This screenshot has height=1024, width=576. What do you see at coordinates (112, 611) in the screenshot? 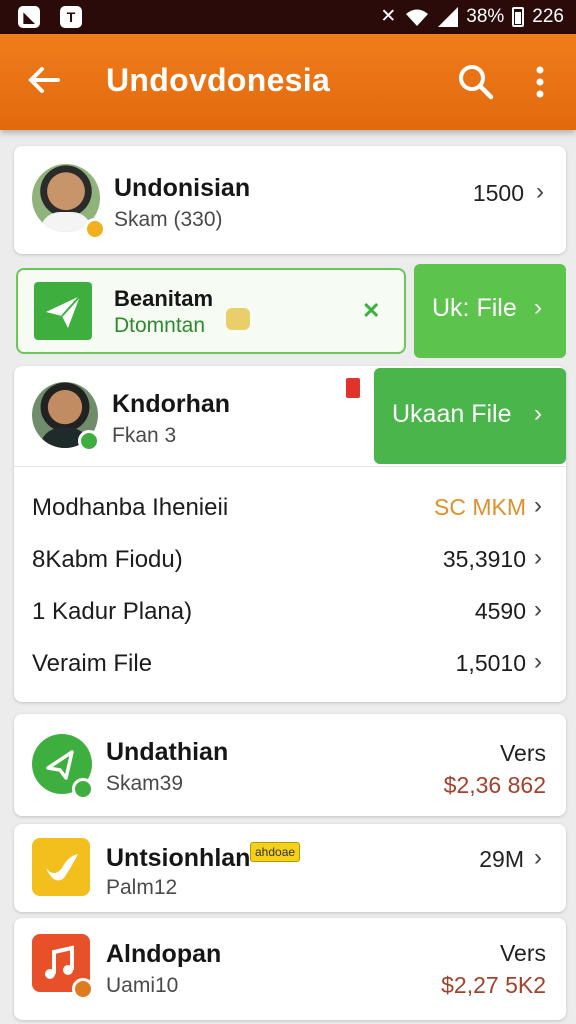
I see `list-item-label: 1 Kadur Plana)` at bounding box center [112, 611].